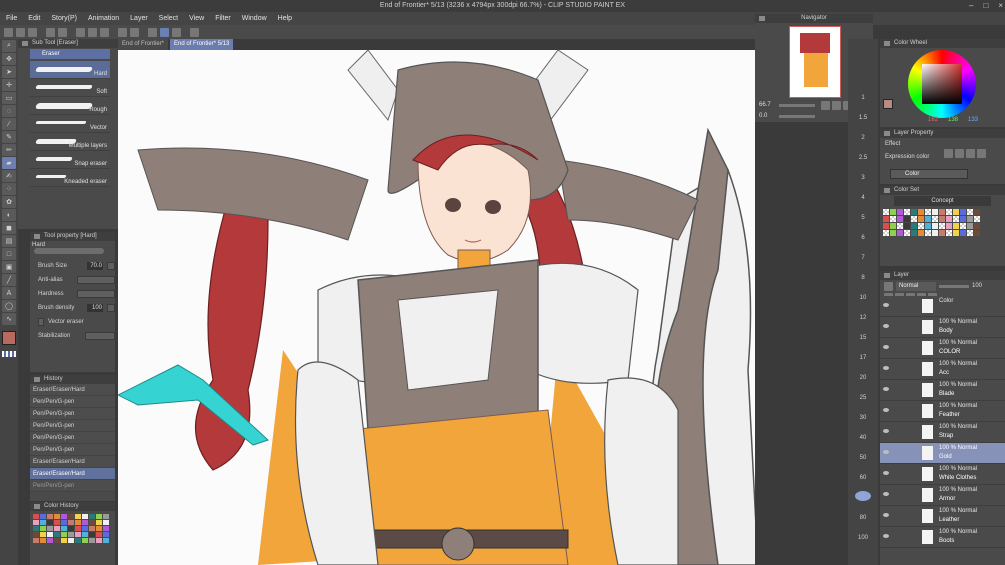  What do you see at coordinates (942, 84) in the screenshot?
I see `color-square` at bounding box center [942, 84].